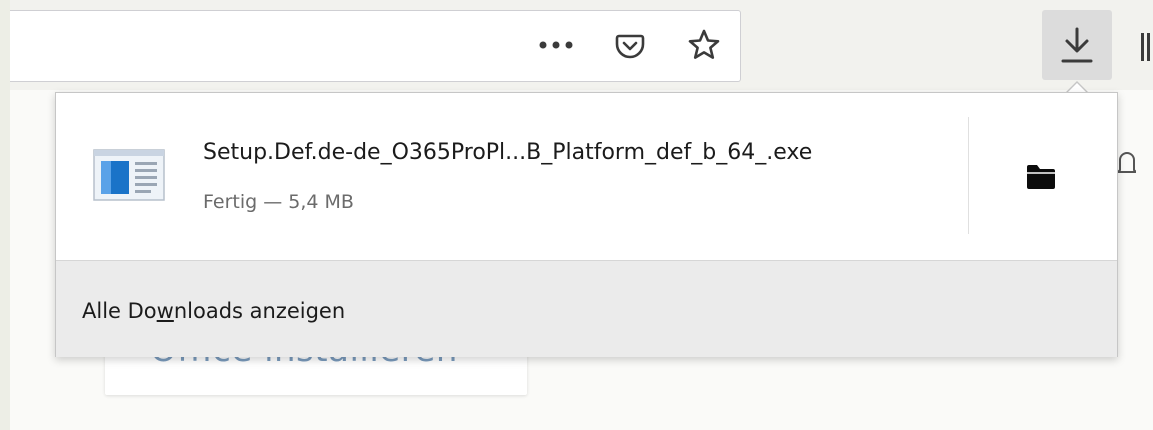  I want to click on downloads-icon, so click(1077, 45).